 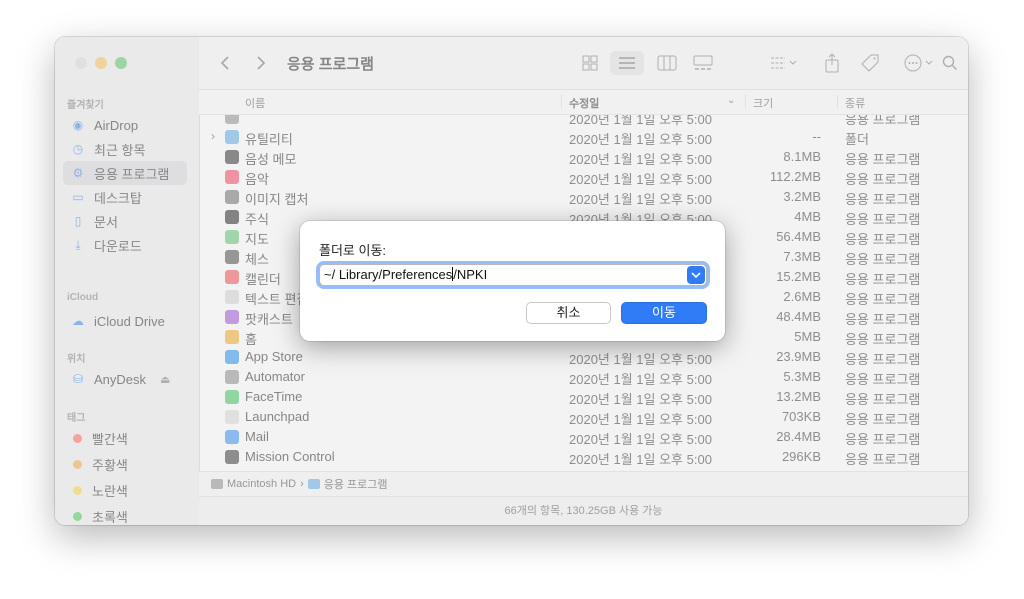 What do you see at coordinates (353, 250) in the screenshot?
I see `dialog-label: 폴더로 이동:` at bounding box center [353, 250].